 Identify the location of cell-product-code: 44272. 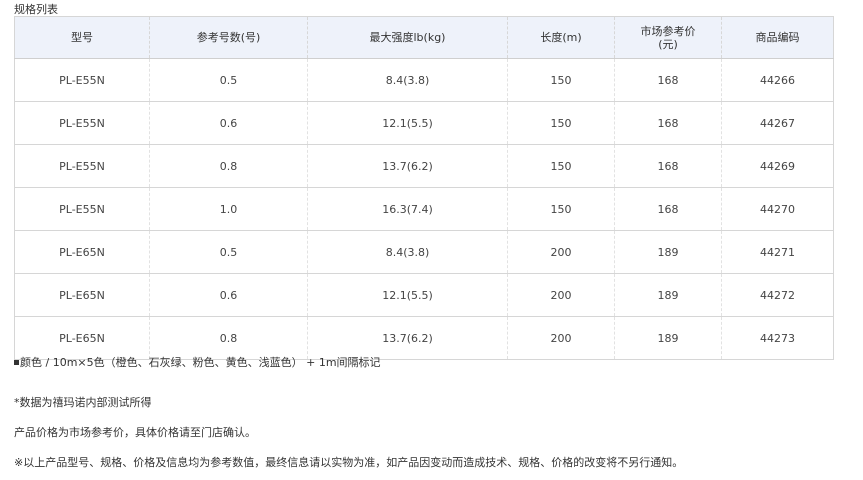
(777, 295).